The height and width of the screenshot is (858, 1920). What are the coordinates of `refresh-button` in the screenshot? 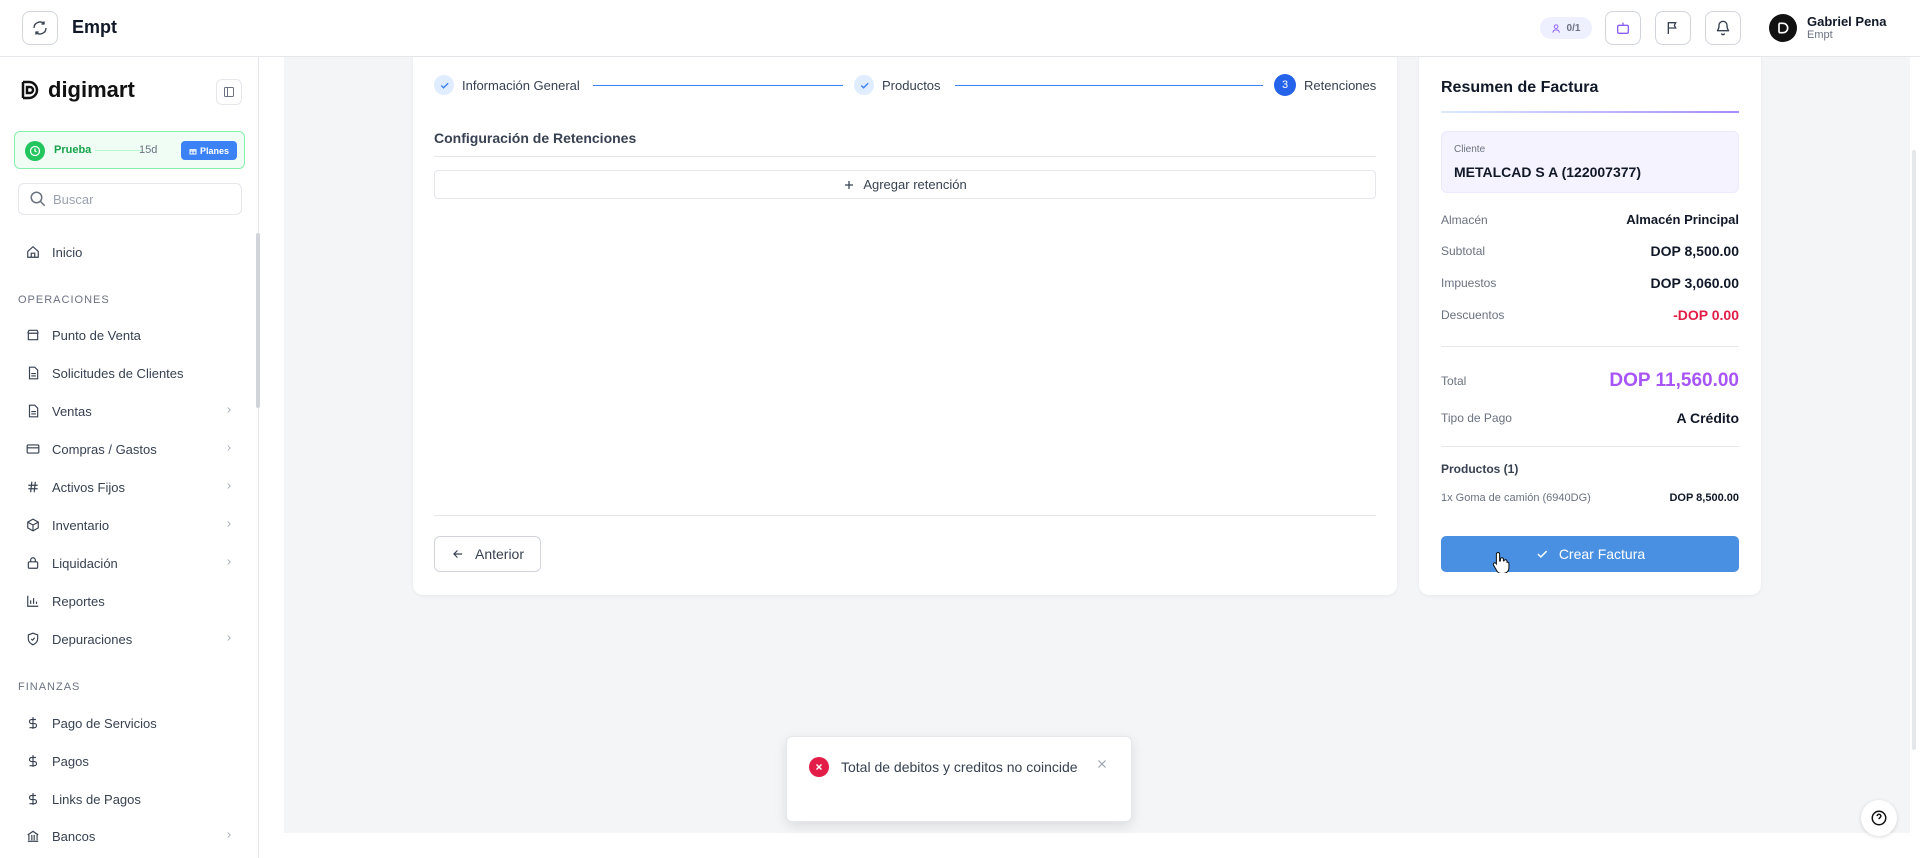 It's located at (40, 28).